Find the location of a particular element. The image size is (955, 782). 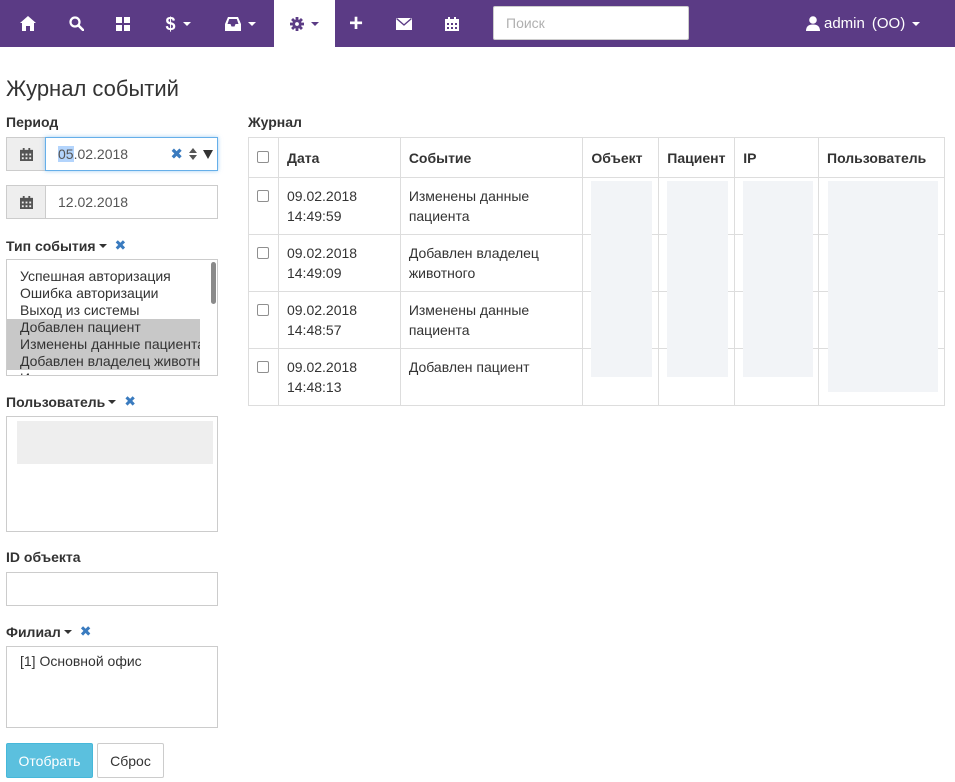

reset-button: Сброс is located at coordinates (130, 760).